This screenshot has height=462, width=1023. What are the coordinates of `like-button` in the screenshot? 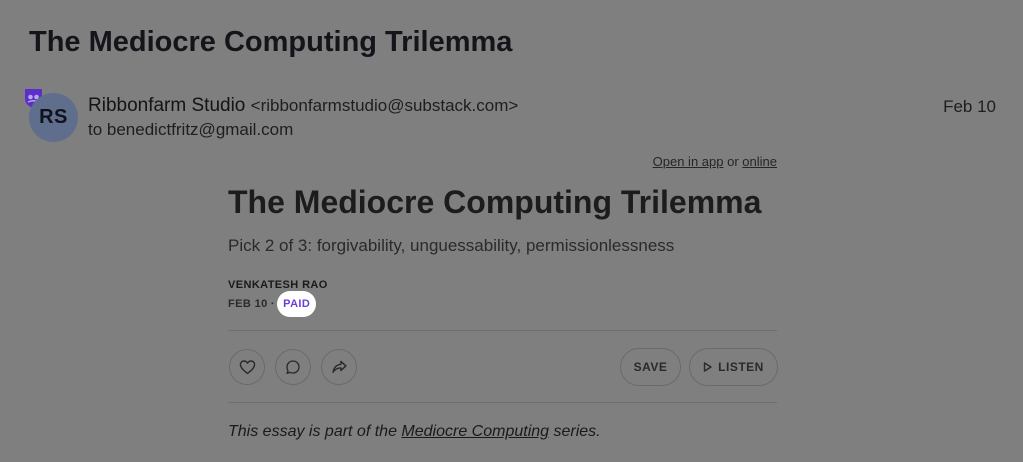 It's located at (247, 367).